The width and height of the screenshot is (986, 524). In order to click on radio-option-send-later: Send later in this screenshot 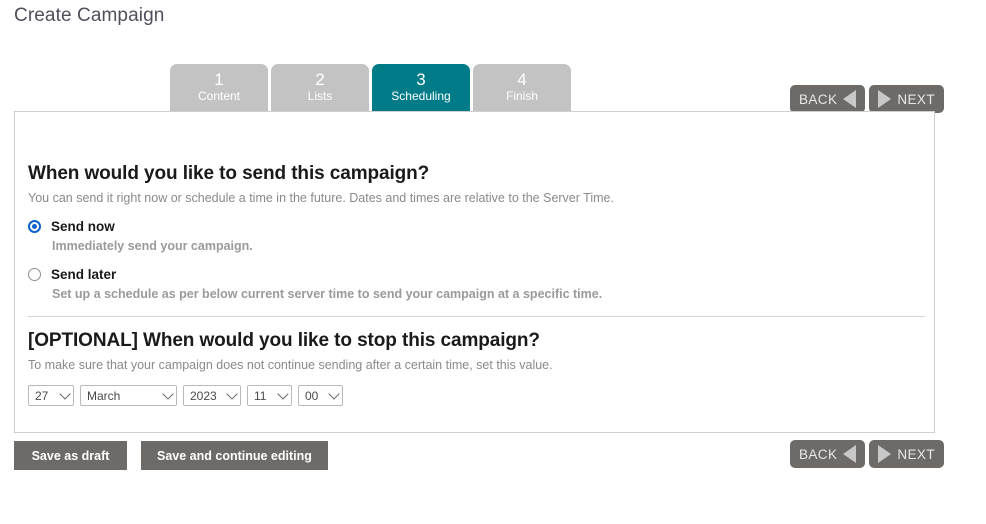, I will do `click(476, 274)`.